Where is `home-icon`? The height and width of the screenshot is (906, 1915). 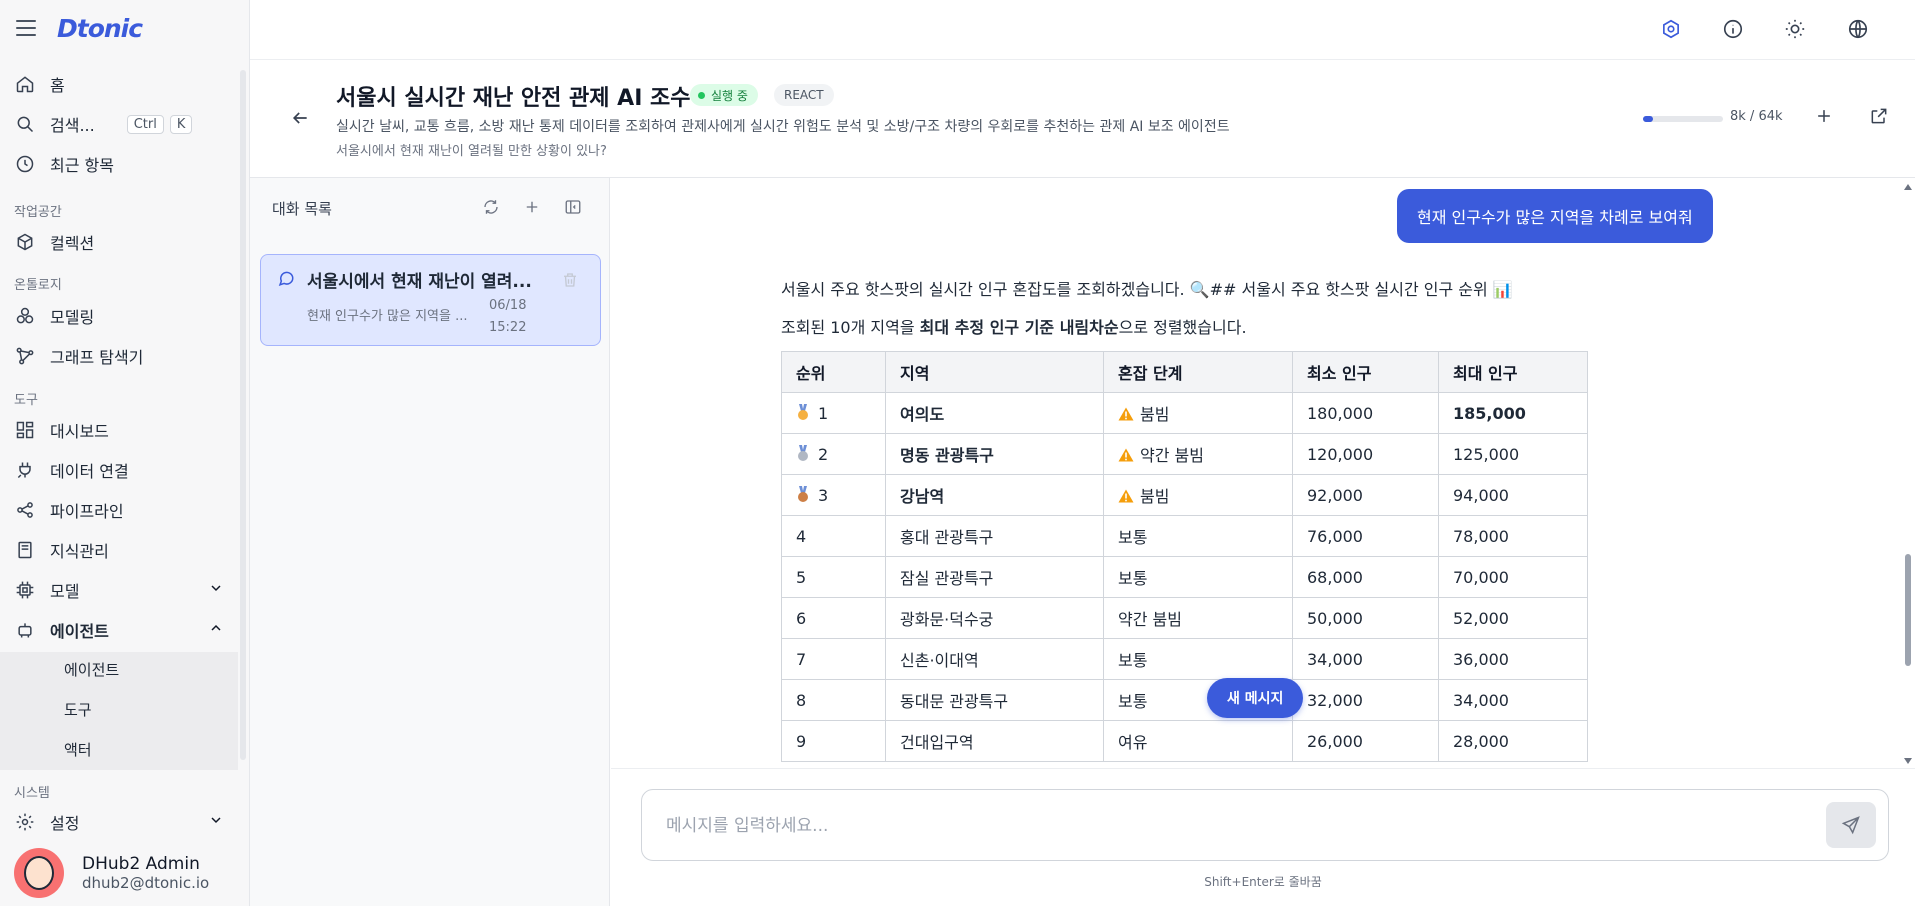 home-icon is located at coordinates (25, 84).